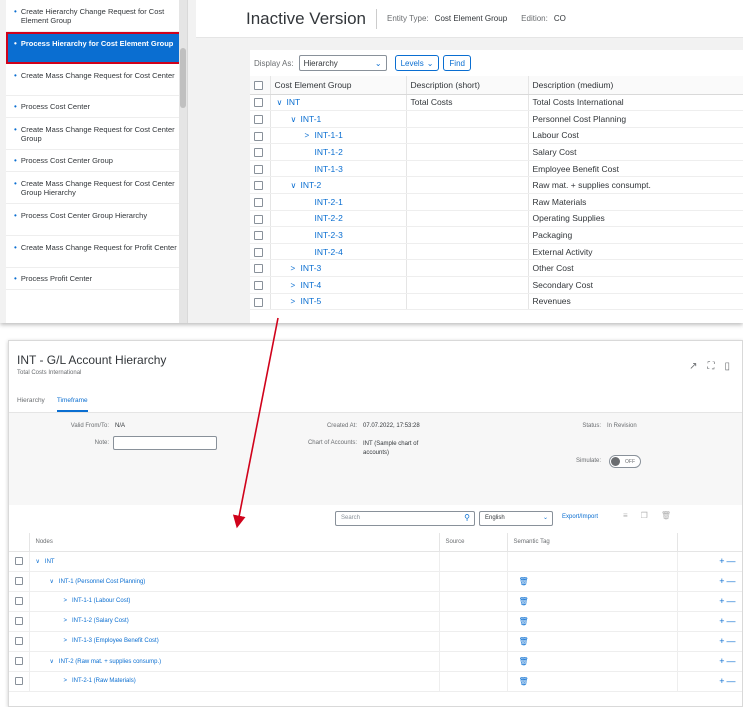 This screenshot has width=743, height=707. Describe the element at coordinates (102, 582) in the screenshot. I see `node-link: INT-1 (Personnel Cost Planning)` at that location.